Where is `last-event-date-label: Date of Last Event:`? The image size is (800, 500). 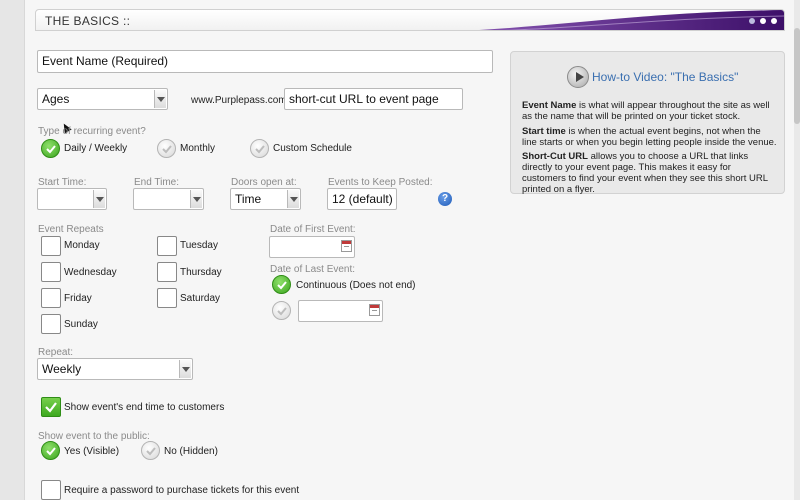
last-event-date-label: Date of Last Event: is located at coordinates (313, 269).